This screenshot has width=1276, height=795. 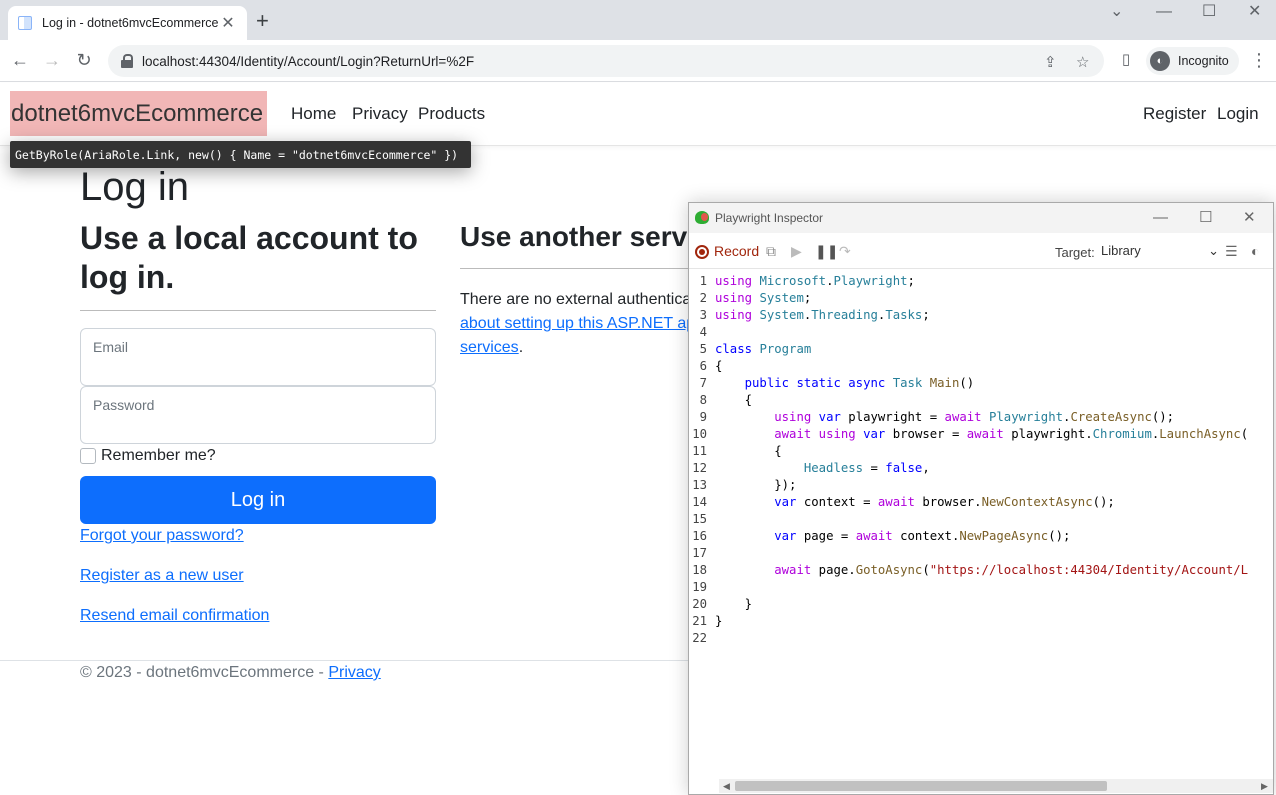 What do you see at coordinates (796, 251) in the screenshot?
I see `resume-icon: ▶` at bounding box center [796, 251].